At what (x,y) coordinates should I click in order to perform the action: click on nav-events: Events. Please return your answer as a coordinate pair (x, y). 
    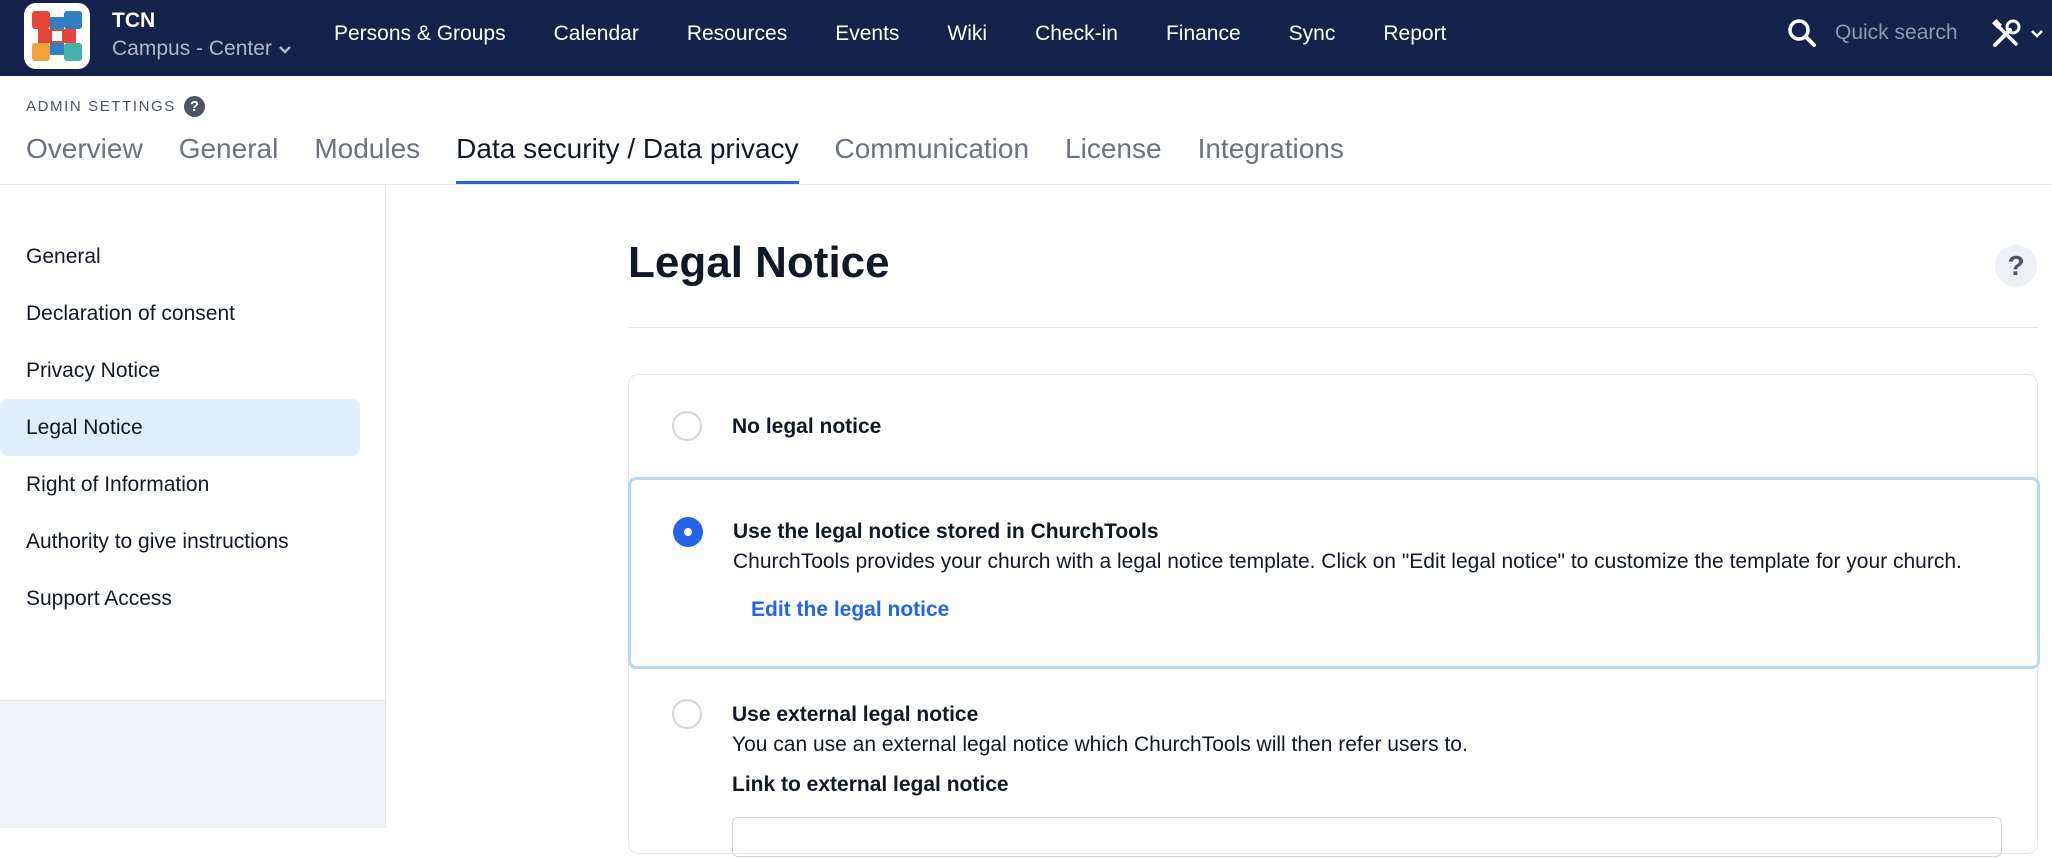
    Looking at the image, I should click on (867, 34).